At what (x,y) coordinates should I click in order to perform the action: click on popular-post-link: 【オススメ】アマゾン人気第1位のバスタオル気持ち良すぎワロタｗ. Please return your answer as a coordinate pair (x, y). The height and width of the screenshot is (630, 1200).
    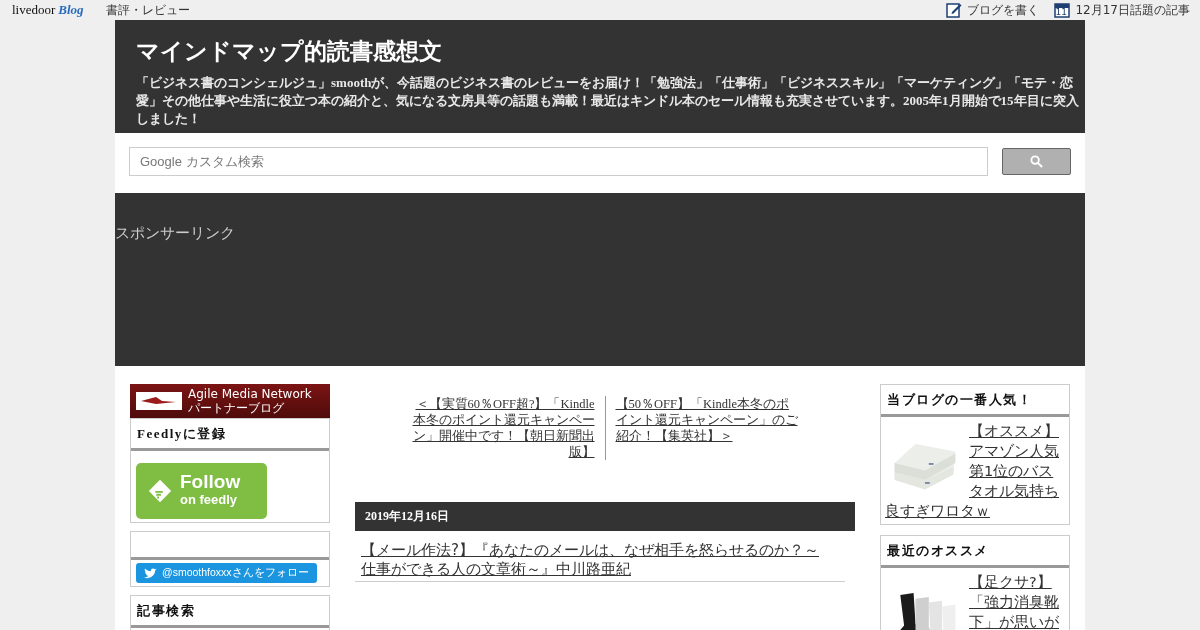
    Looking at the image, I should click on (975, 471).